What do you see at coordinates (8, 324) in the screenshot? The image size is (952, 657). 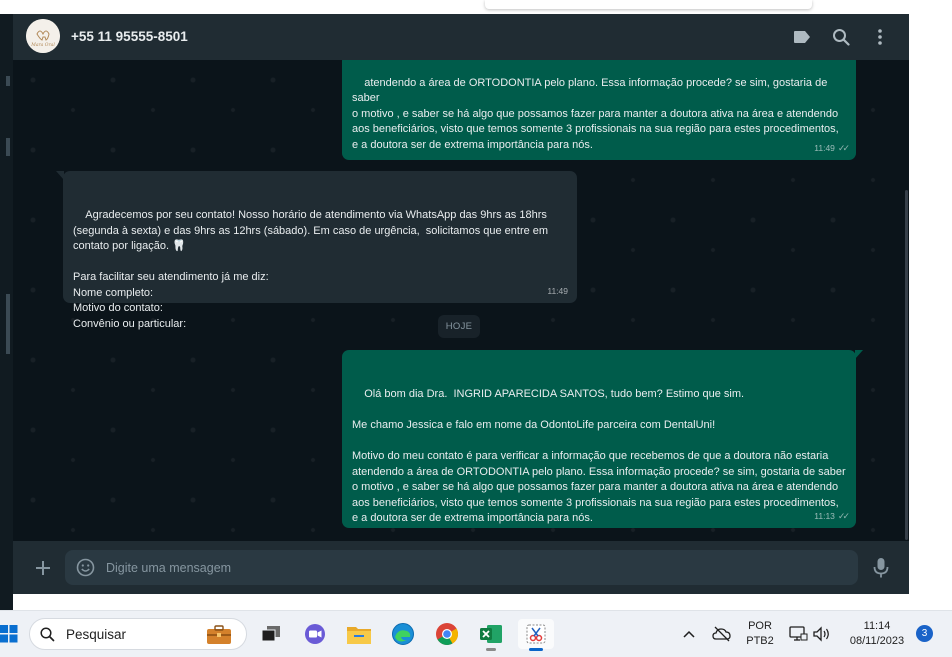 I see `left-panel-scrollbar` at bounding box center [8, 324].